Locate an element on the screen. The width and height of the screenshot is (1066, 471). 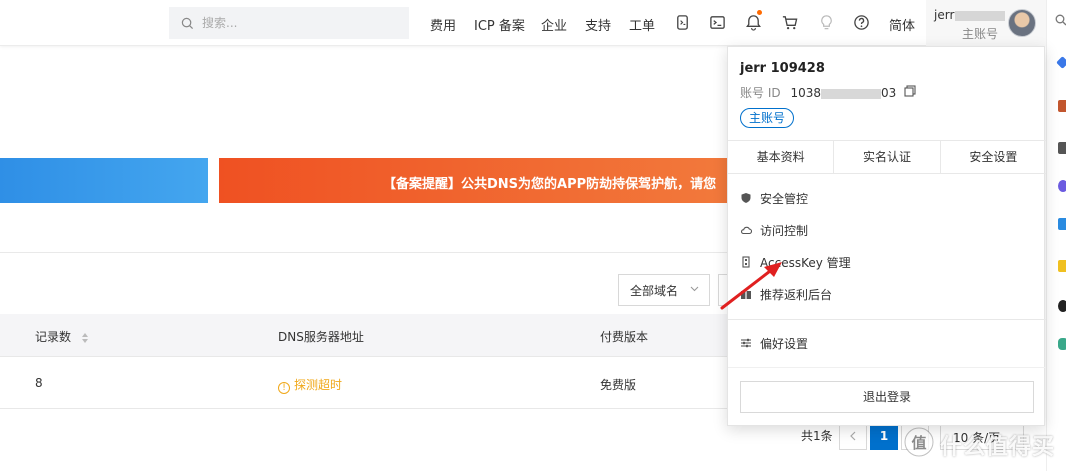
notification-dot is located at coordinates (759, 12).